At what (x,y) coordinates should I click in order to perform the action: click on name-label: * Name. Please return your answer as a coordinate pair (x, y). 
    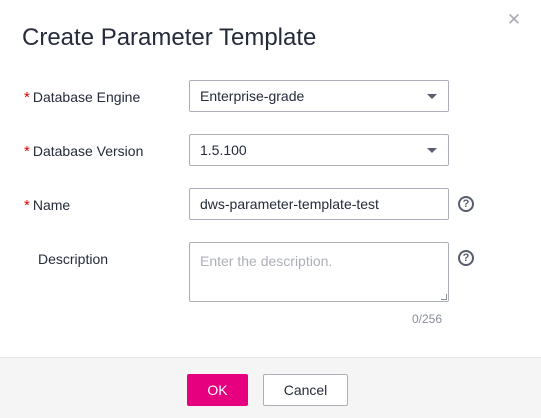
    Looking at the image, I should click on (47, 205).